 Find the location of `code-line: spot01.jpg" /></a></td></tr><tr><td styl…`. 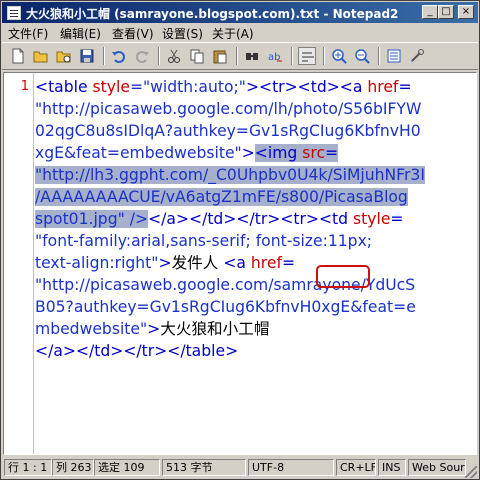

code-line: spot01.jpg" /></a></td></tr><tr><td styl… is located at coordinates (255, 219).